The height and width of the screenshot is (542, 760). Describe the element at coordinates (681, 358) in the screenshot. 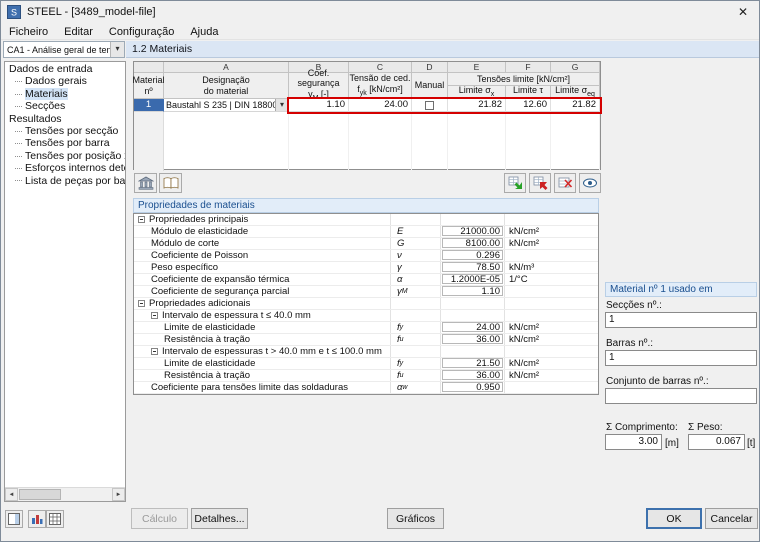

I see `bars-value-field: 1` at that location.